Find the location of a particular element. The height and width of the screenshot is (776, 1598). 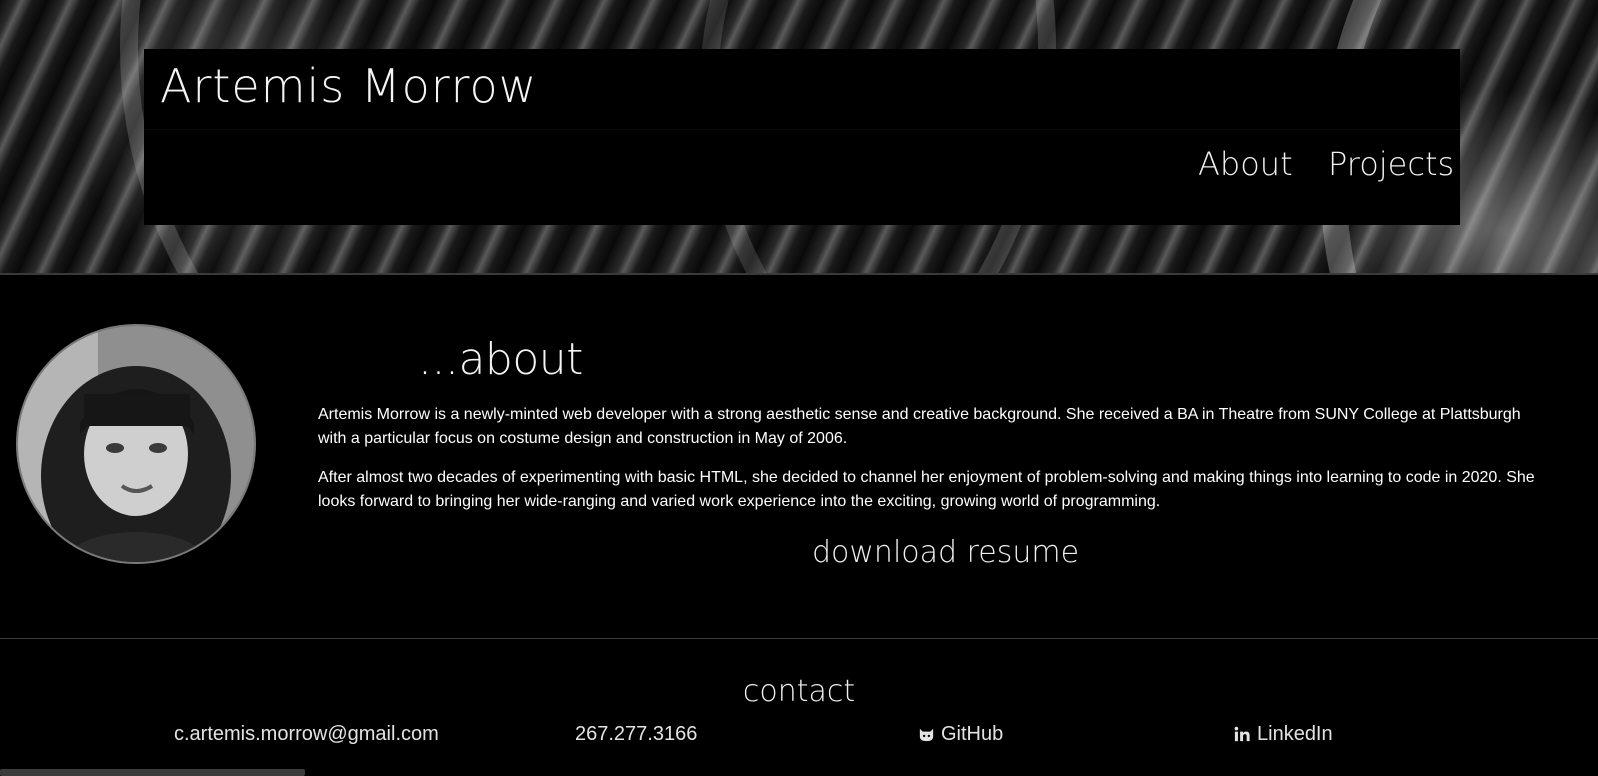

contact-heading: contact is located at coordinates (799, 691).